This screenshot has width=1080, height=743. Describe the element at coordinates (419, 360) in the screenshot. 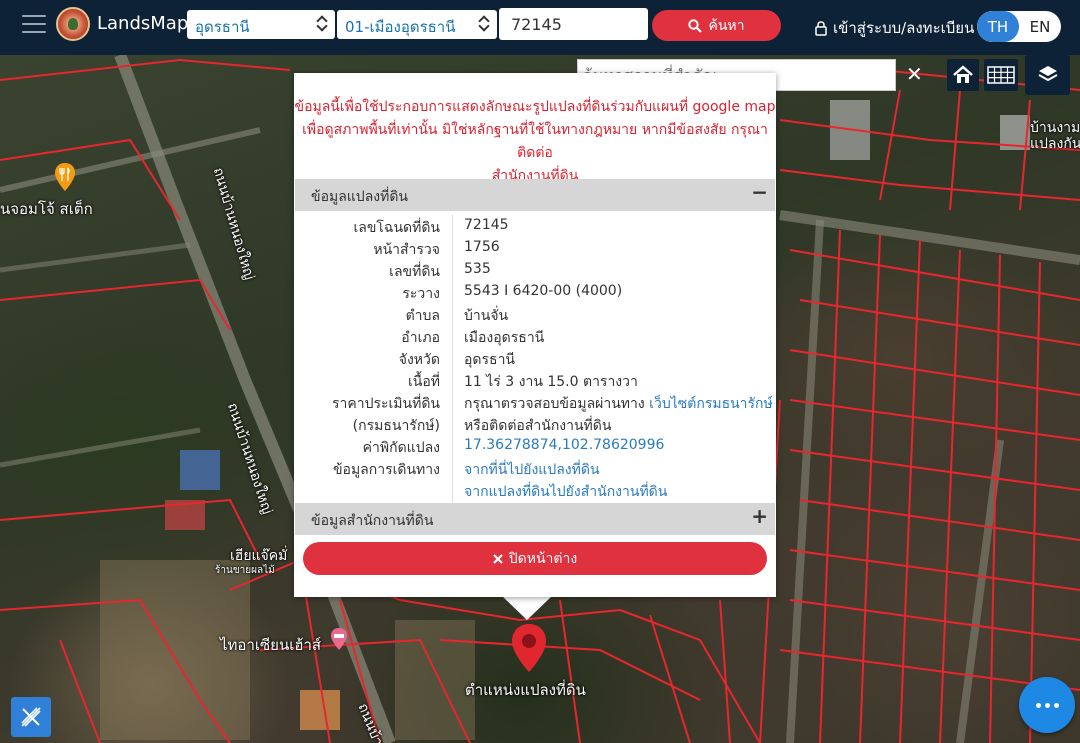

I see `row-key: จังหวัด` at that location.